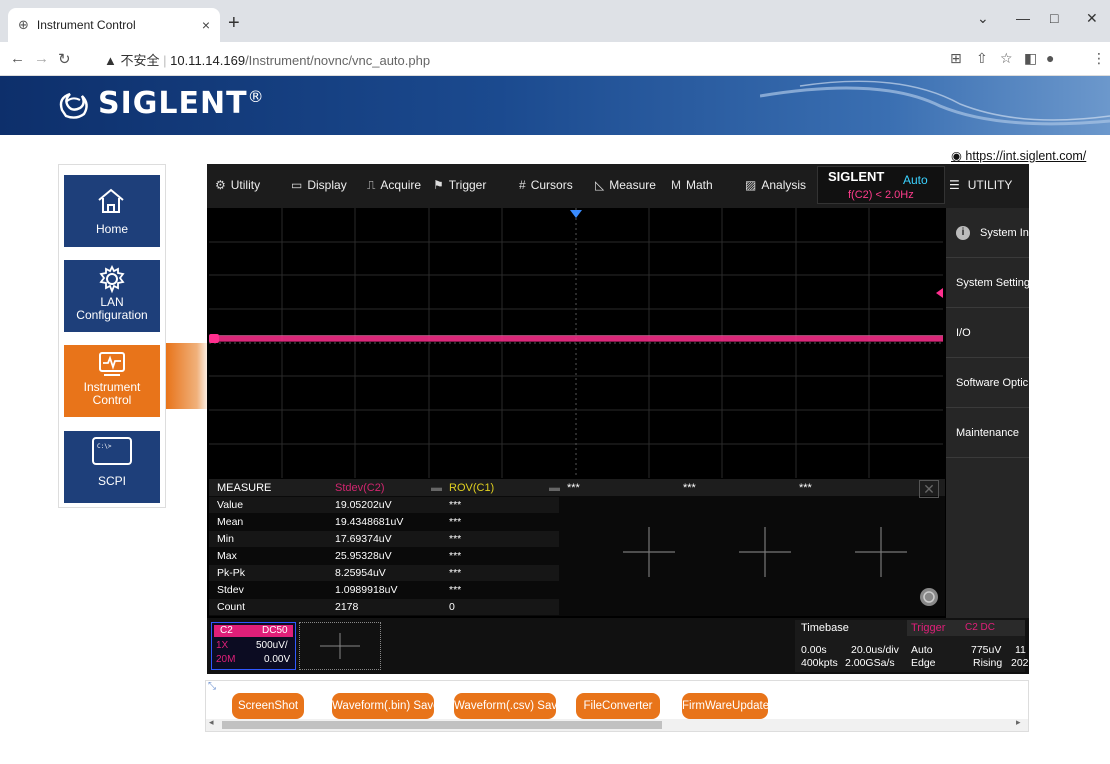 Image resolution: width=1110 pixels, height=764 pixels. What do you see at coordinates (751, 185) in the screenshot?
I see `analysis-icon: ▨` at bounding box center [751, 185].